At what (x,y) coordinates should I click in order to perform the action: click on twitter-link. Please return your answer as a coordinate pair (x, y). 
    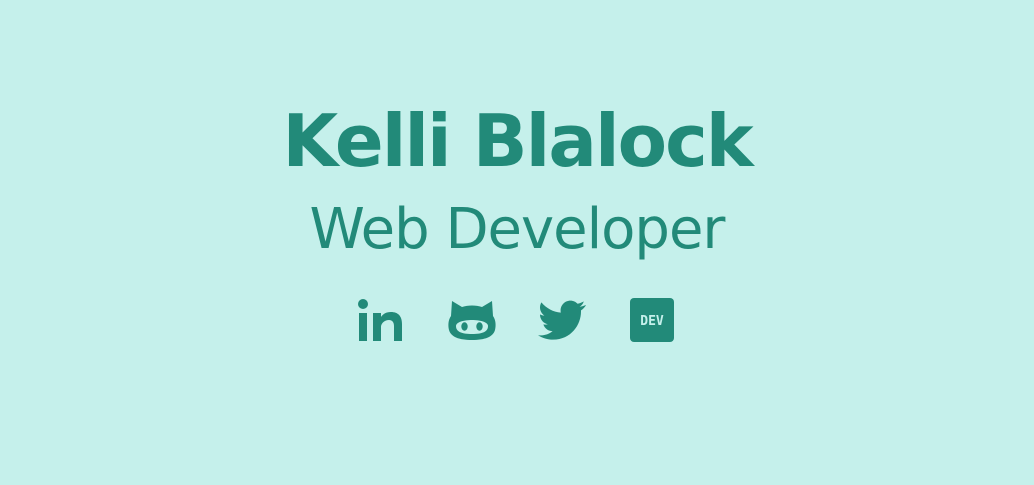
    Looking at the image, I should click on (562, 320).